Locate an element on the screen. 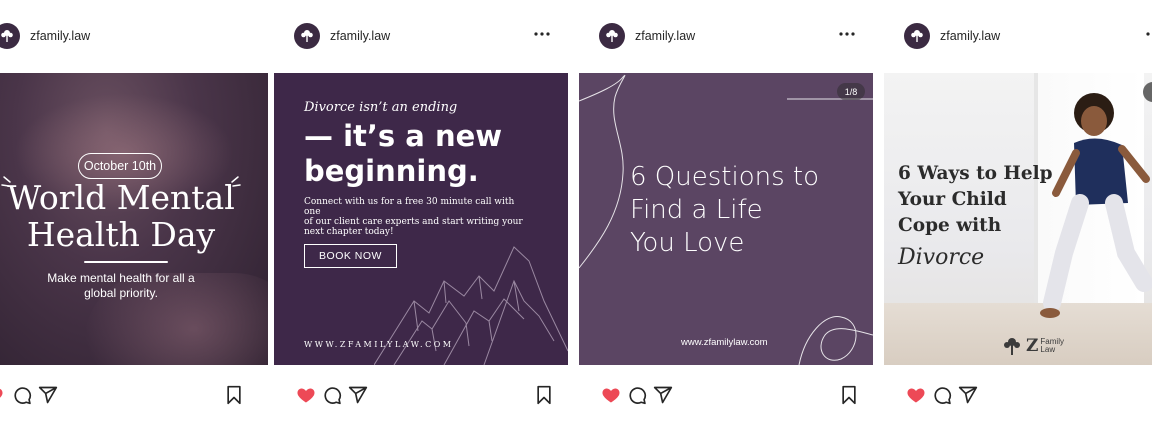 Image resolution: width=1152 pixels, height=427 pixels. subtitle-line: Make mental health for all a is located at coordinates (121, 278).